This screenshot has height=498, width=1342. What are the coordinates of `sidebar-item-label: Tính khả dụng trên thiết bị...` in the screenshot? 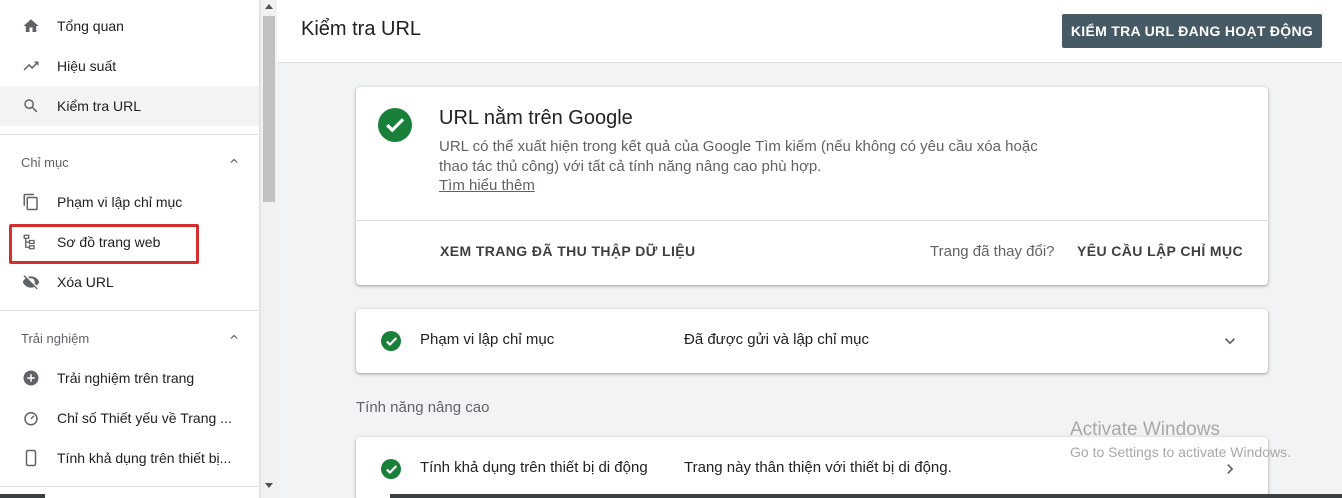 It's located at (144, 458).